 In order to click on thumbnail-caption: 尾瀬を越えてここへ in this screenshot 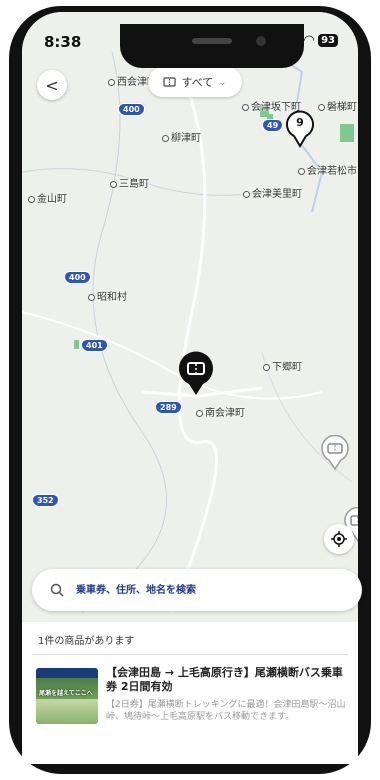, I will do `click(66, 693)`.